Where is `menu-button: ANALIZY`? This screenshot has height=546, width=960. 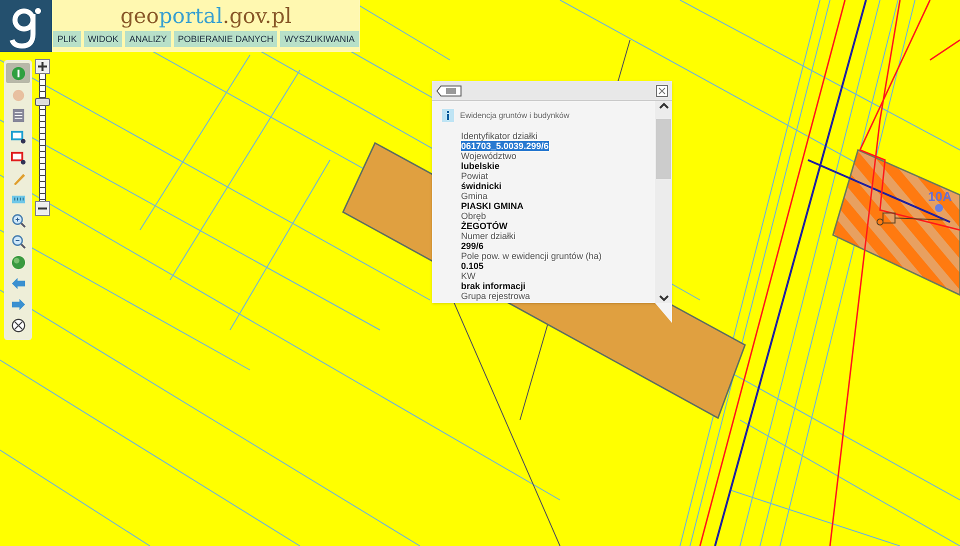 menu-button: ANALIZY is located at coordinates (148, 39).